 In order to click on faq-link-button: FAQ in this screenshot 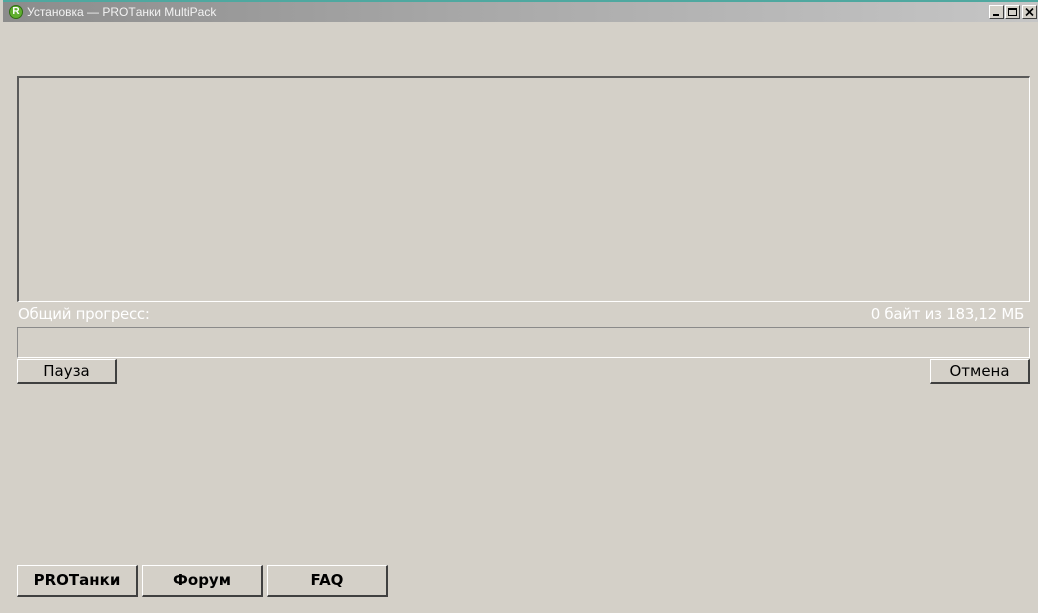, I will do `click(327, 581)`.